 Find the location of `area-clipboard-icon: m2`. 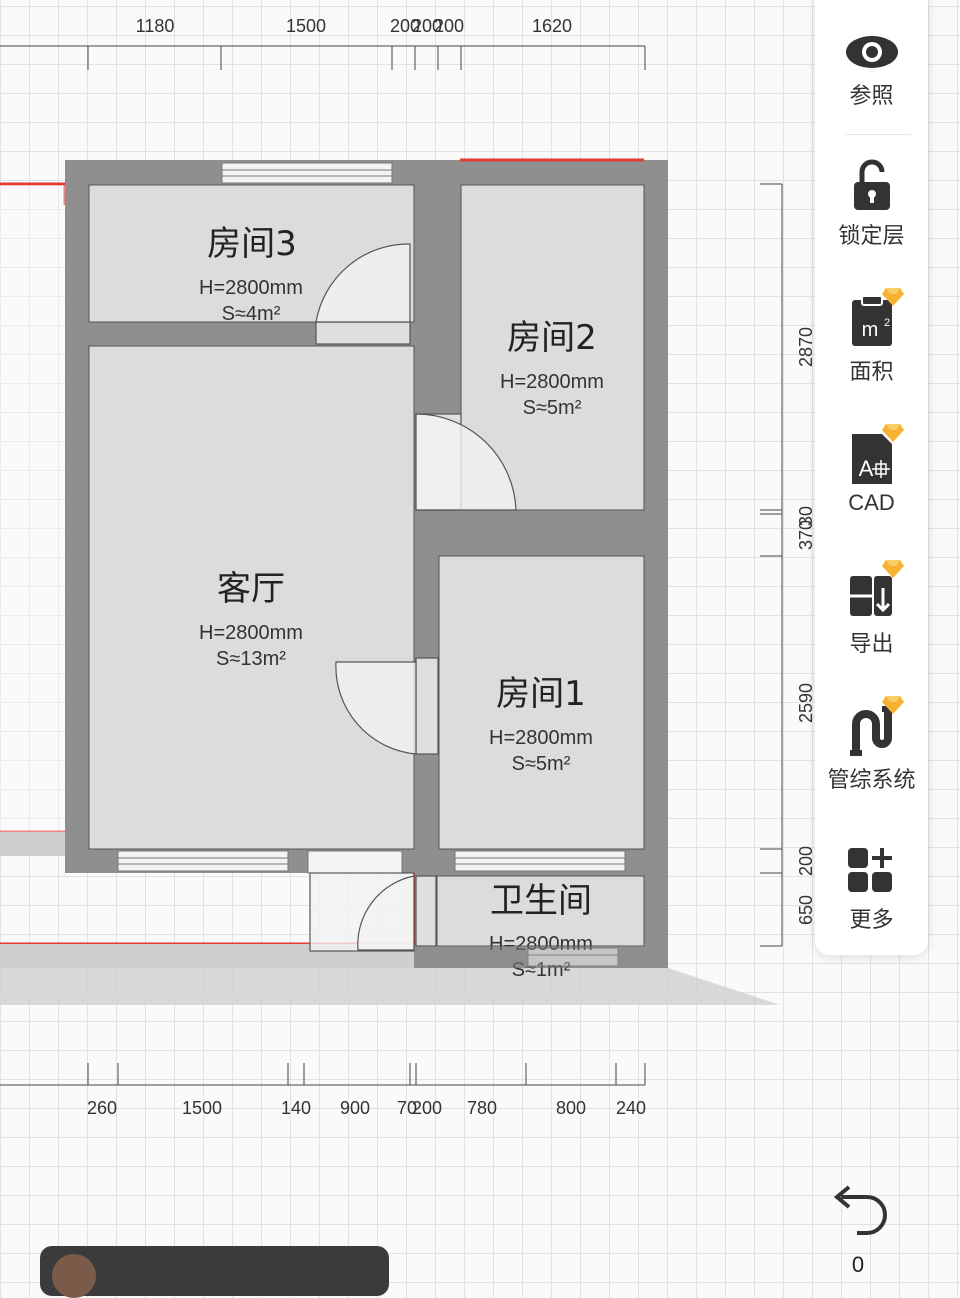

area-clipboard-icon: m2 is located at coordinates (874, 319).